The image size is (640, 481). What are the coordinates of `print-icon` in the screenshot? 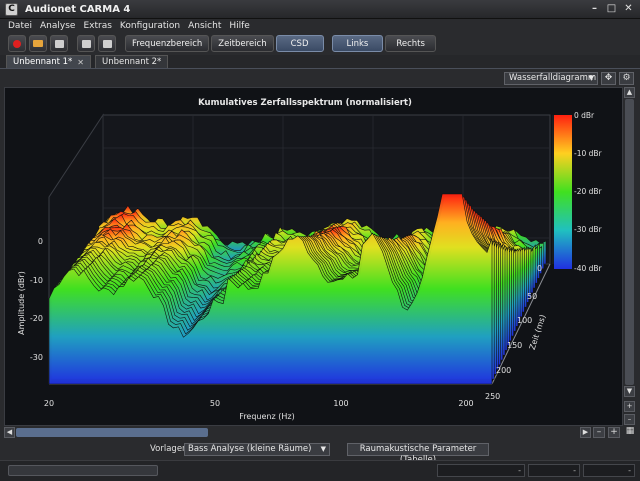 It's located at (107, 43).